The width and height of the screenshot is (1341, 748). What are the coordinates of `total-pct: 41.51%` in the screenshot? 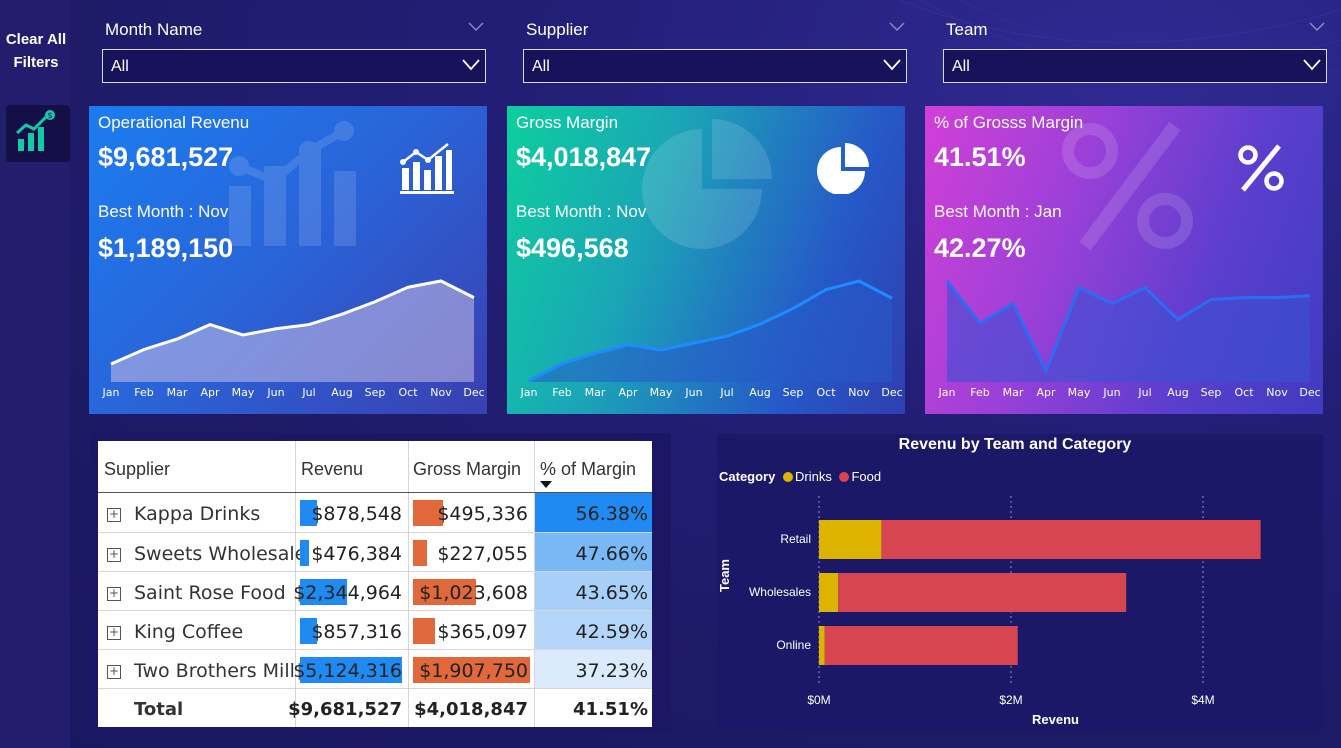 It's located at (610, 709).